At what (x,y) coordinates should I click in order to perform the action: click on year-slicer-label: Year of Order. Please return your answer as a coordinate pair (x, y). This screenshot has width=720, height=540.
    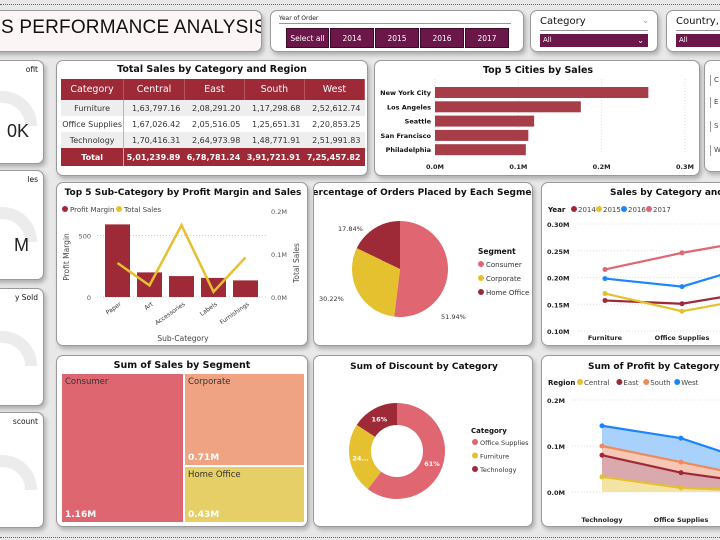
    Looking at the image, I should click on (299, 18).